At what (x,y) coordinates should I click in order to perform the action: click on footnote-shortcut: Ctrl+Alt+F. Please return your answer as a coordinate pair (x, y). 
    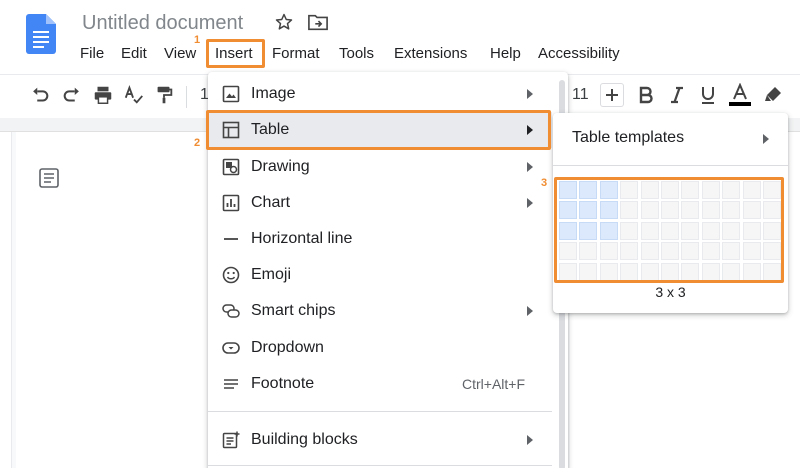
    Looking at the image, I should click on (494, 384).